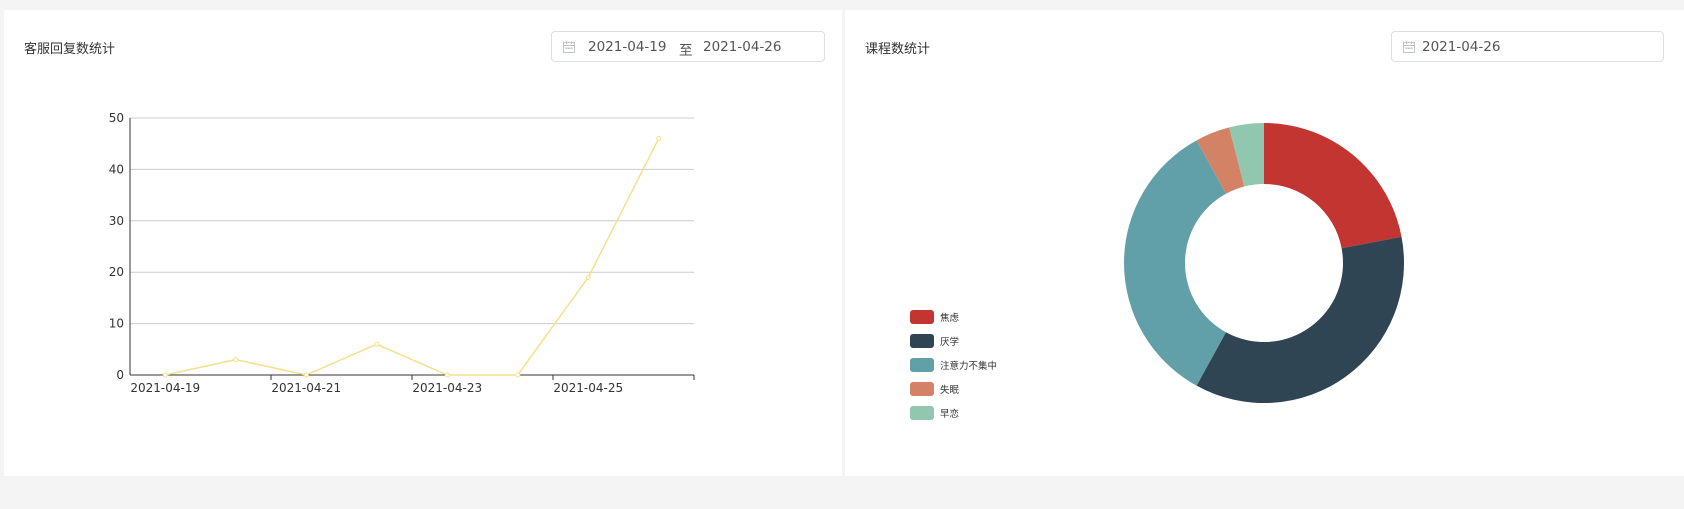  Describe the element at coordinates (950, 318) in the screenshot. I see `legend-label: 焦虑` at that location.